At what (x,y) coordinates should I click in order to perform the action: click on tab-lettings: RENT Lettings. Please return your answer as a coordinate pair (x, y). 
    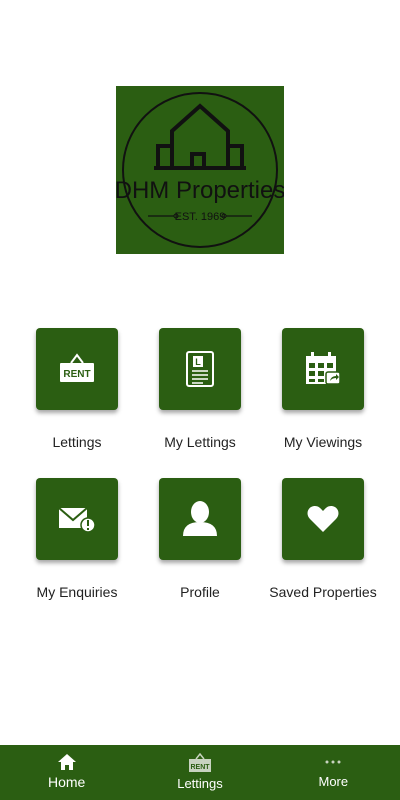
    Looking at the image, I should click on (199, 772).